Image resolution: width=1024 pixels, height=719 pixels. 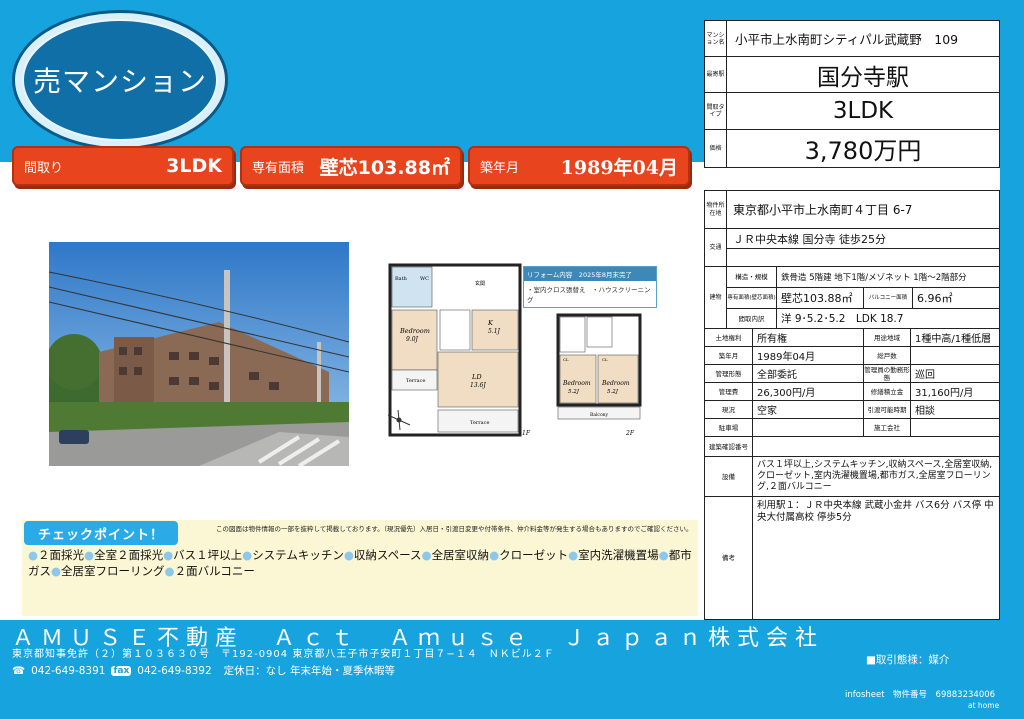 I want to click on area-pill-label: 専有面積, so click(x=278, y=168).